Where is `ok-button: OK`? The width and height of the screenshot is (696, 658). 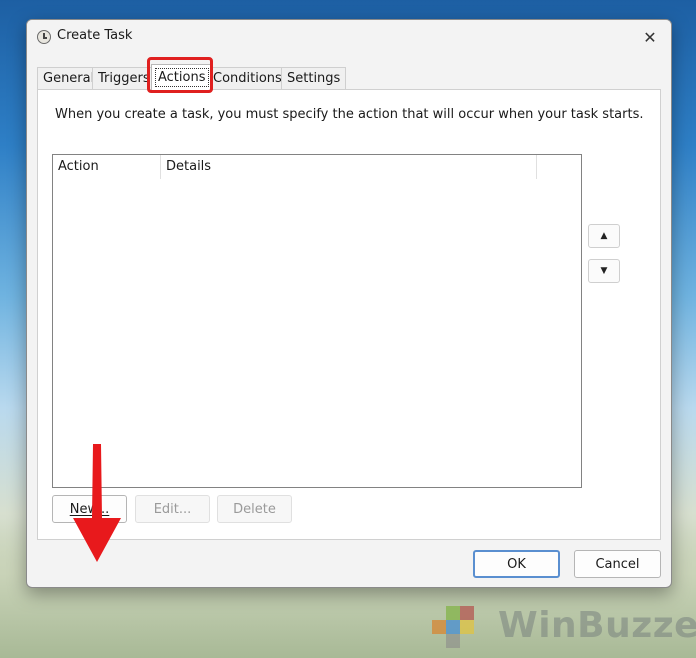 ok-button: OK is located at coordinates (516, 564).